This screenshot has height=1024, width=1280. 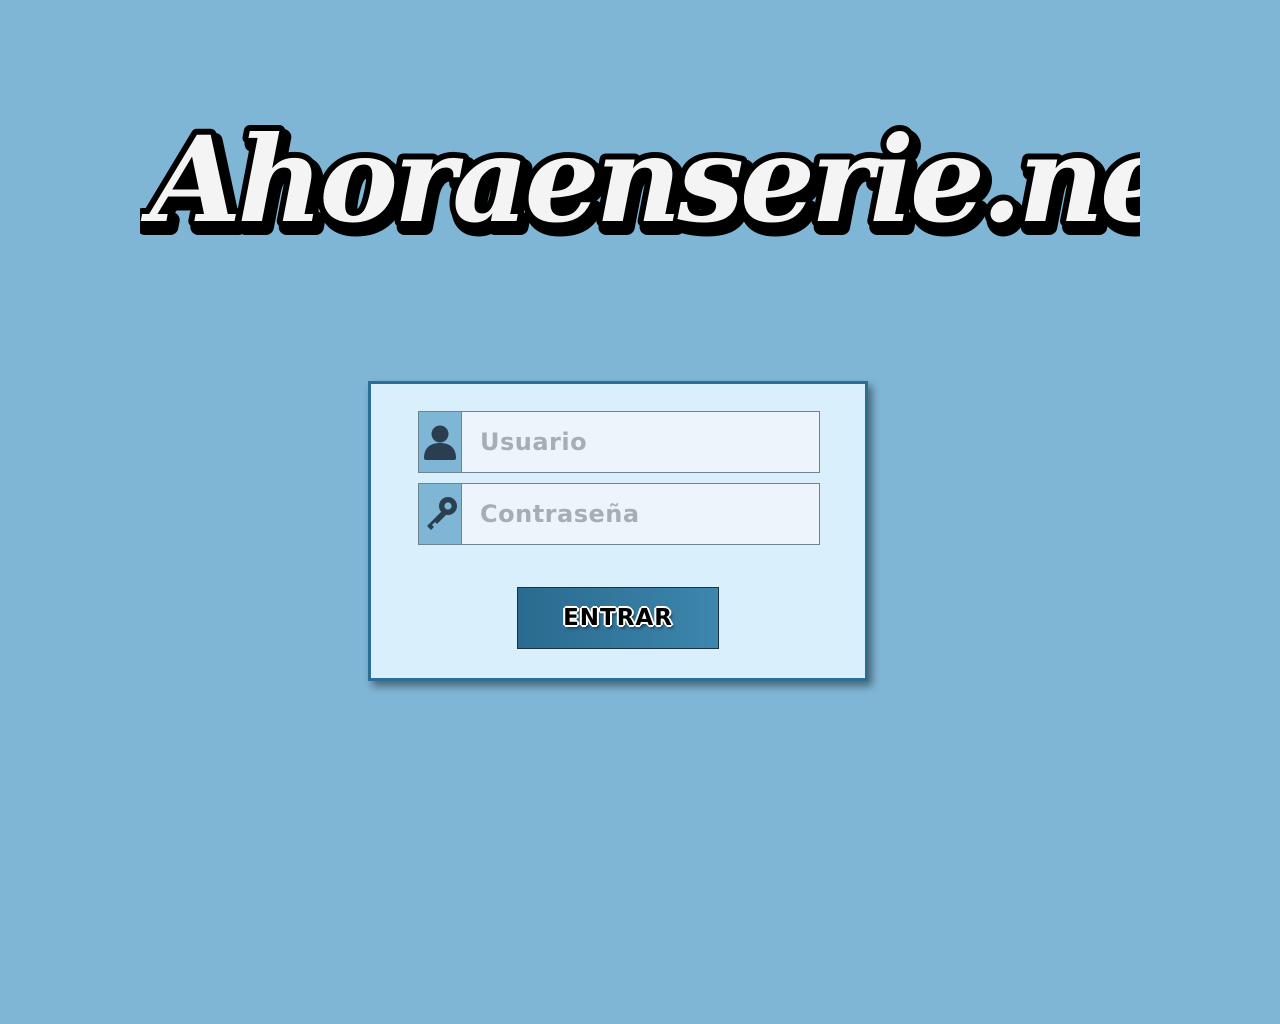 I want to click on key-icon, so click(x=440, y=514).